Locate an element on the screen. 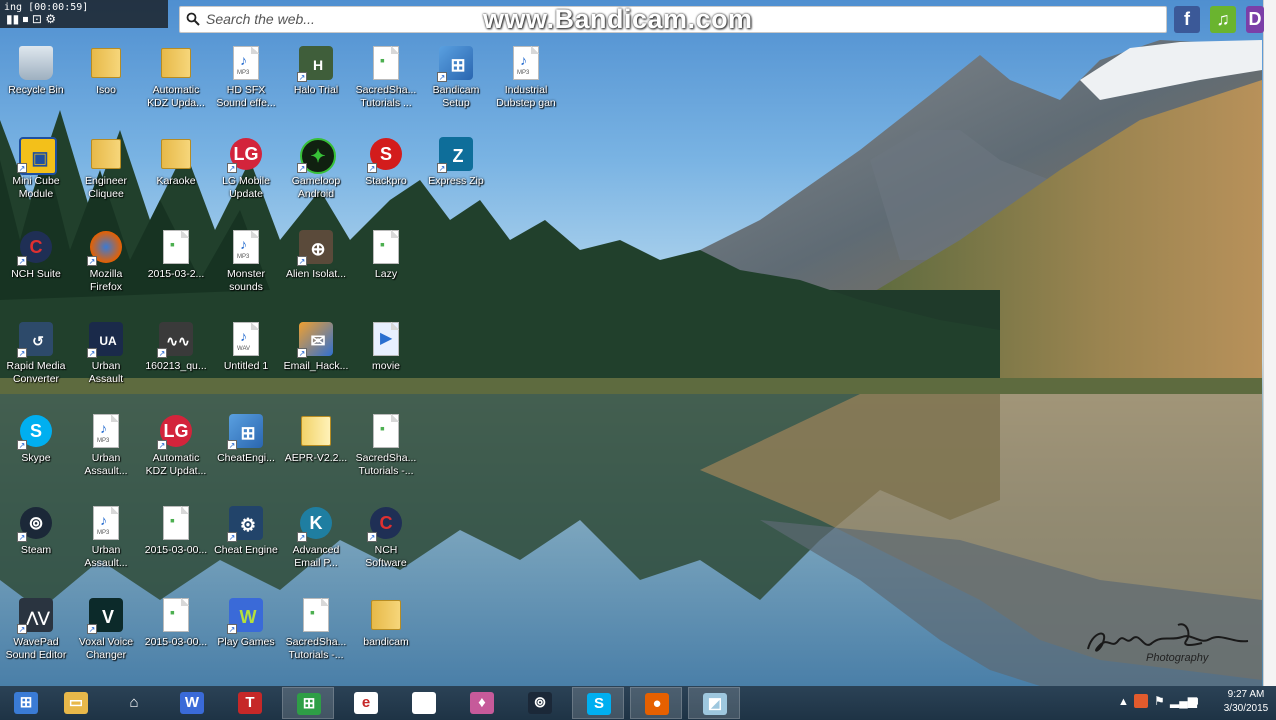  clock: 9:27 AM 3/30/2015 is located at coordinates (1246, 702).